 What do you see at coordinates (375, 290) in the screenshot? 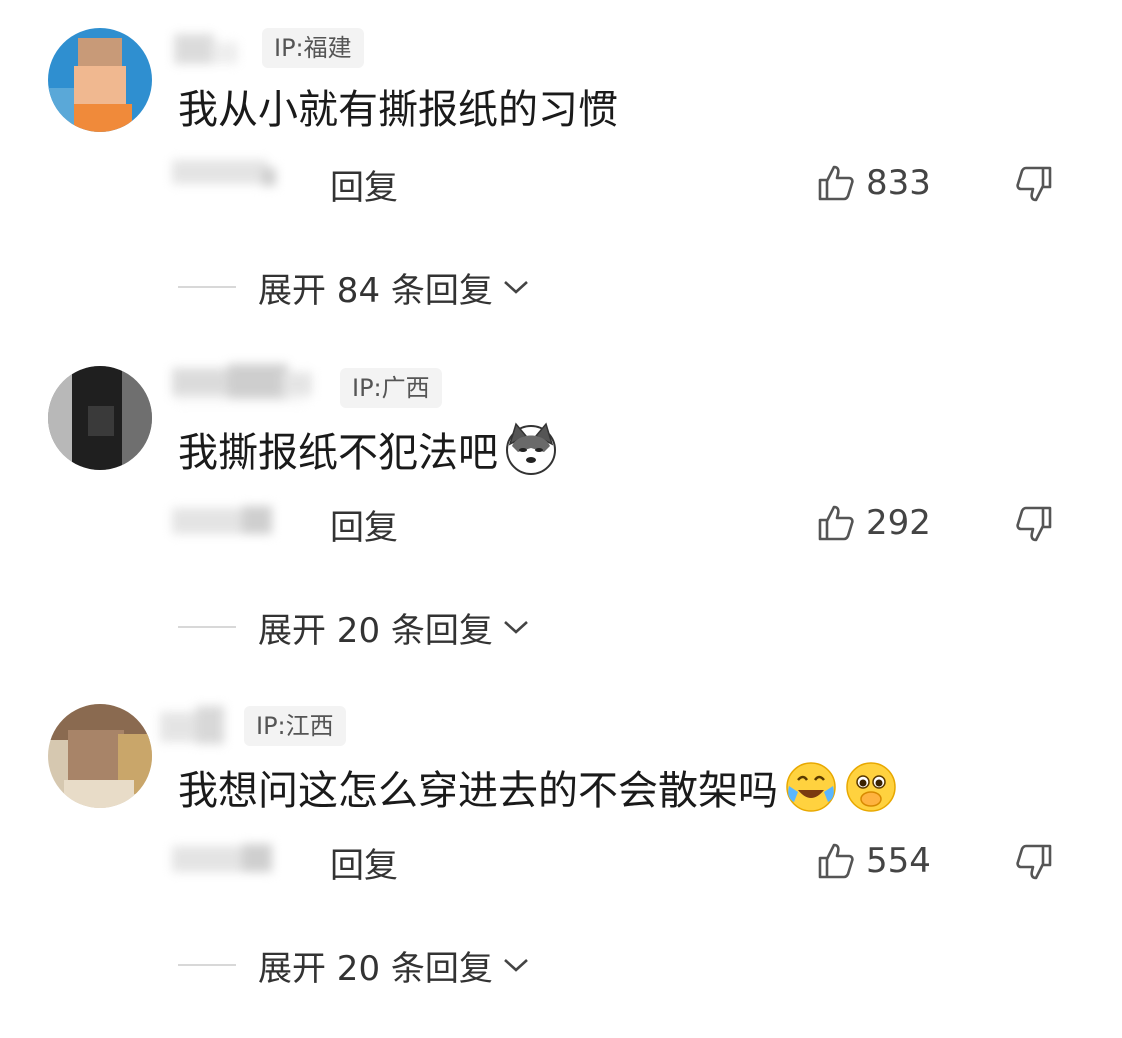
I see `expand-replies-label: 展开 84 条回复` at bounding box center [375, 290].